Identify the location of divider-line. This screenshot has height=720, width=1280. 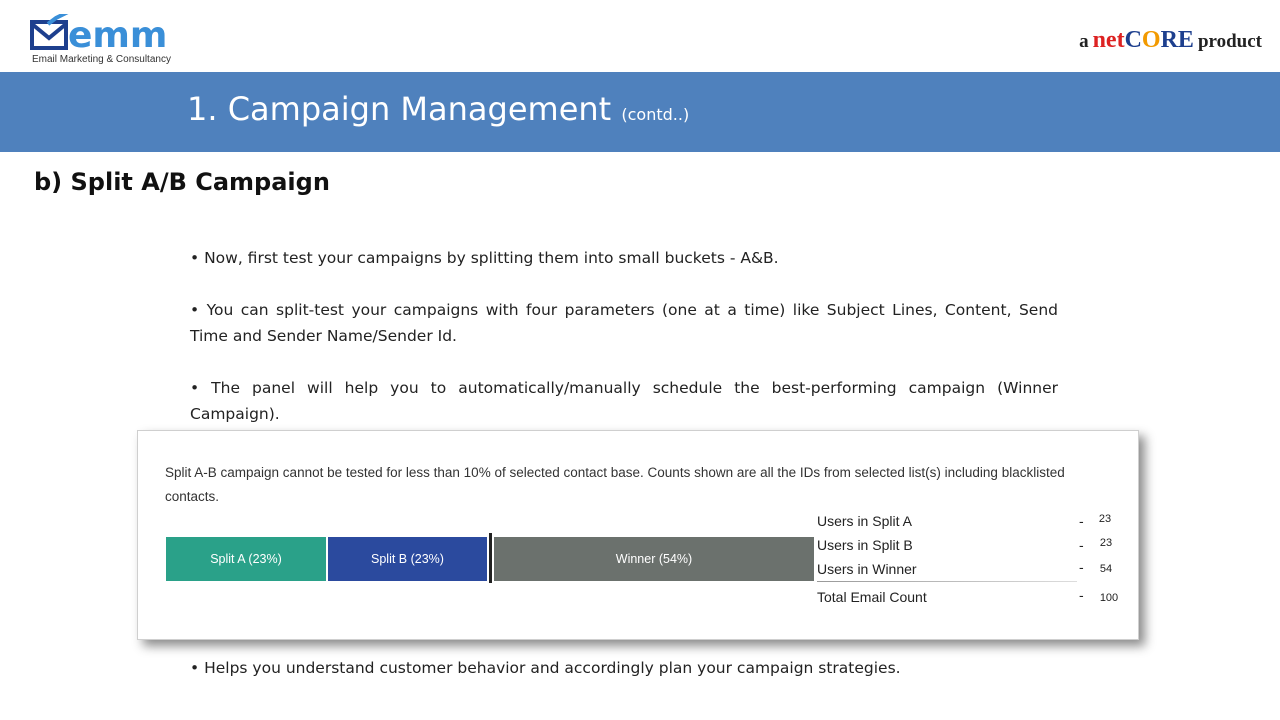
(947, 581).